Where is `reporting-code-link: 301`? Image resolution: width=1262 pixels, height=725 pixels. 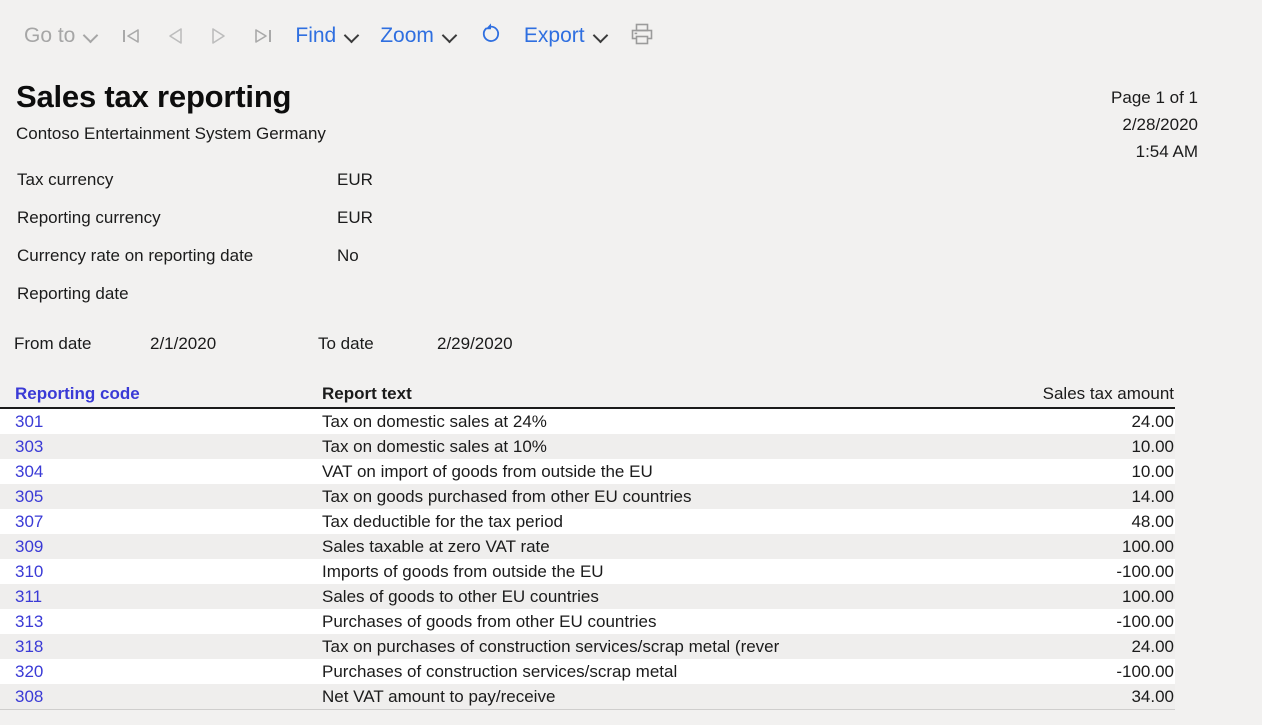 reporting-code-link: 301 is located at coordinates (161, 422).